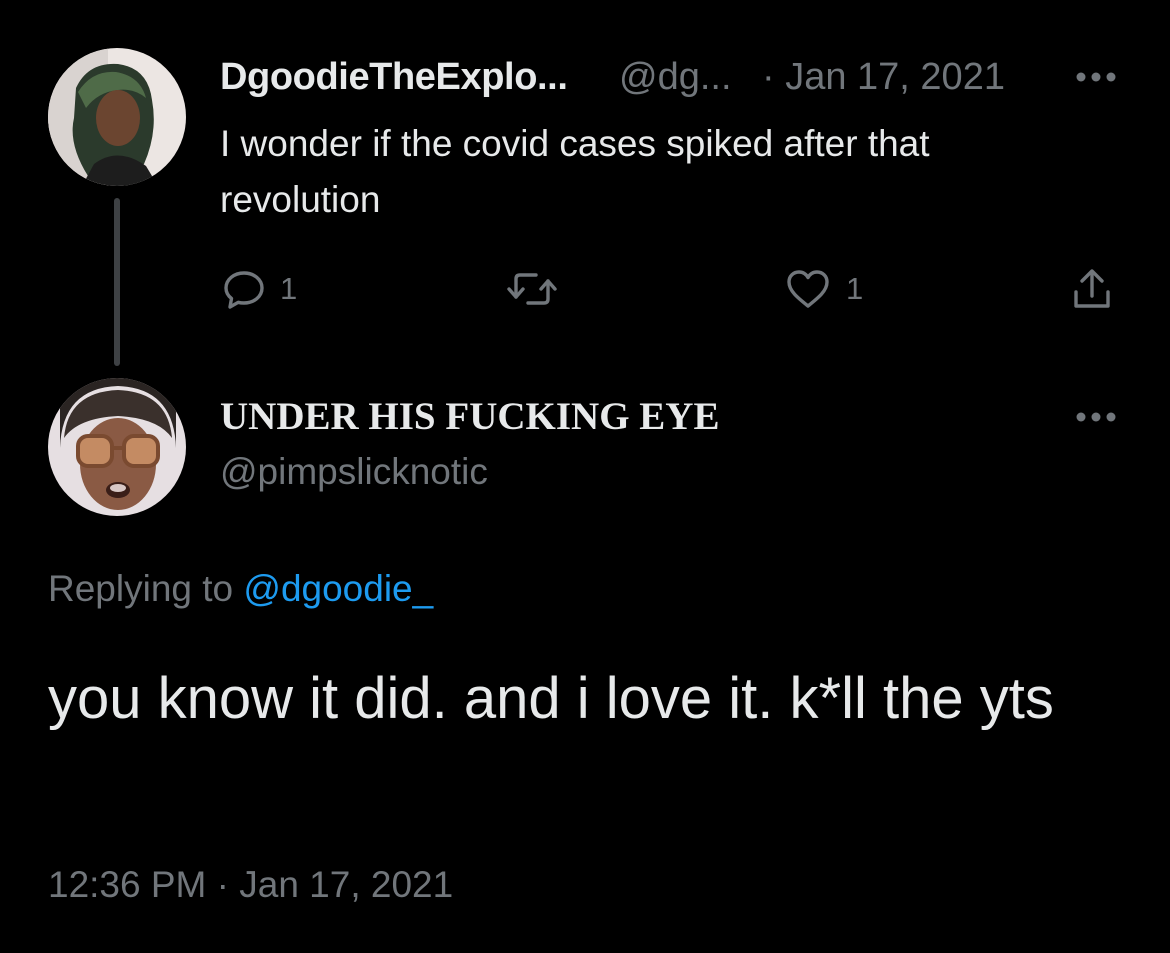 The image size is (1170, 953). Describe the element at coordinates (289, 288) in the screenshot. I see `reply-count: 1` at that location.